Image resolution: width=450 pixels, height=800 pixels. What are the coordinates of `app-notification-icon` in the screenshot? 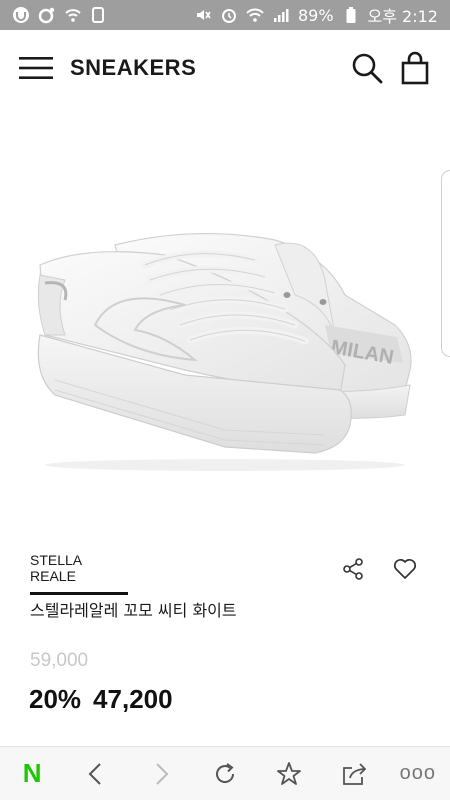 It's located at (21, 15).